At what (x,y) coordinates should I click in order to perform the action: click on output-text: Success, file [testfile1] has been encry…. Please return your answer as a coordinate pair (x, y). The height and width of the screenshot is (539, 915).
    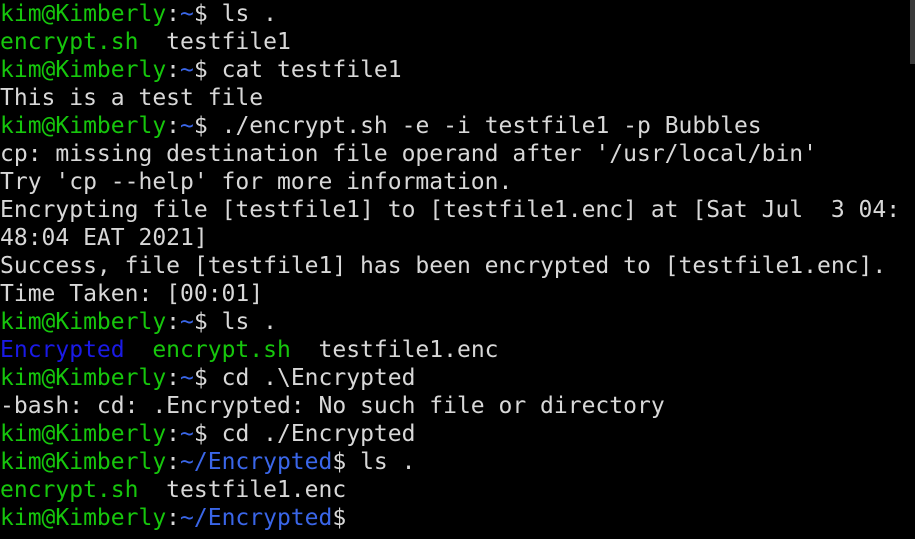
    Looking at the image, I should click on (443, 266).